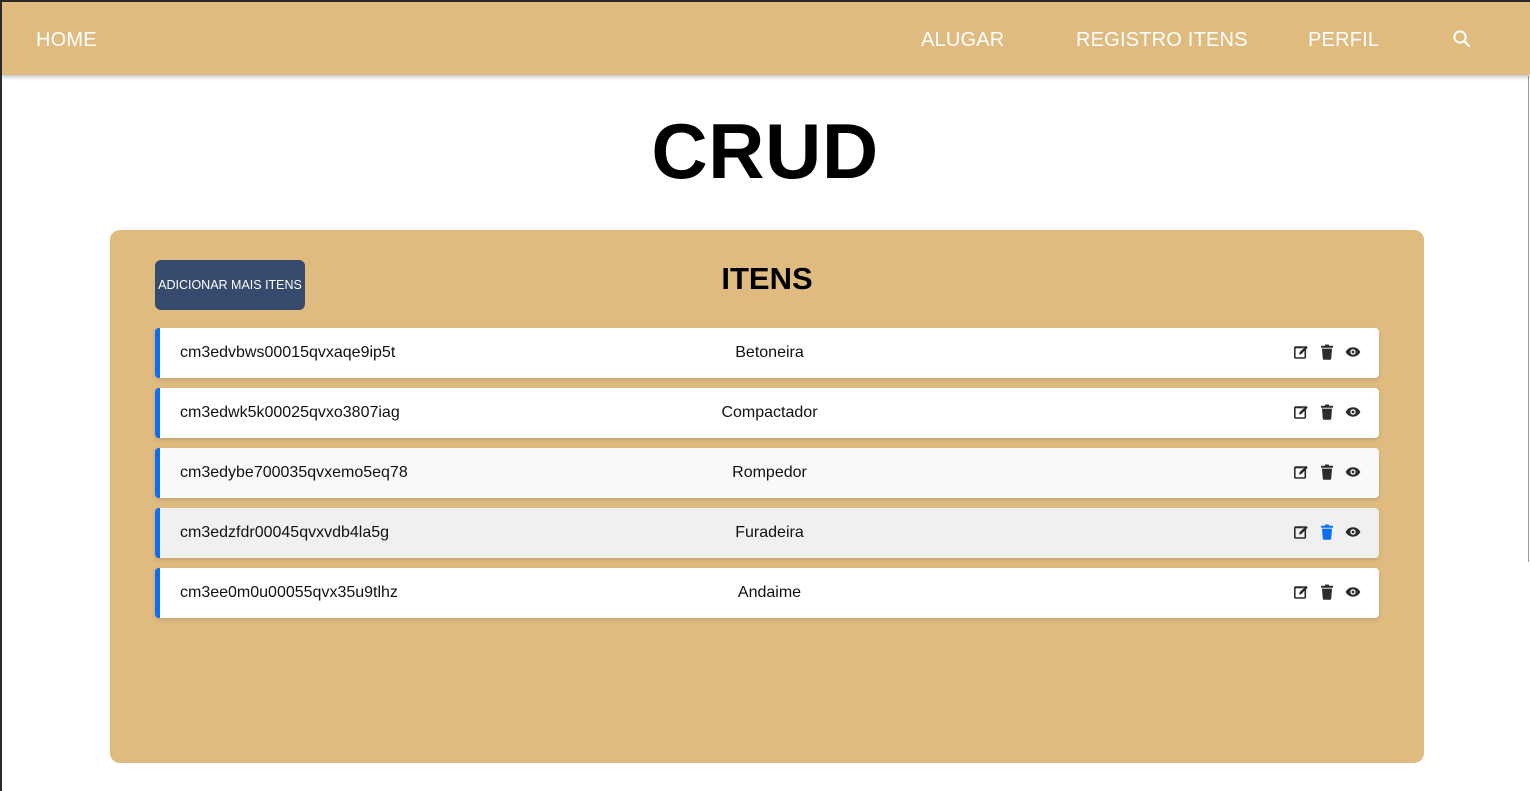  What do you see at coordinates (290, 412) in the screenshot?
I see `item-id: cm3edwk5k00025qvxo3807iag` at bounding box center [290, 412].